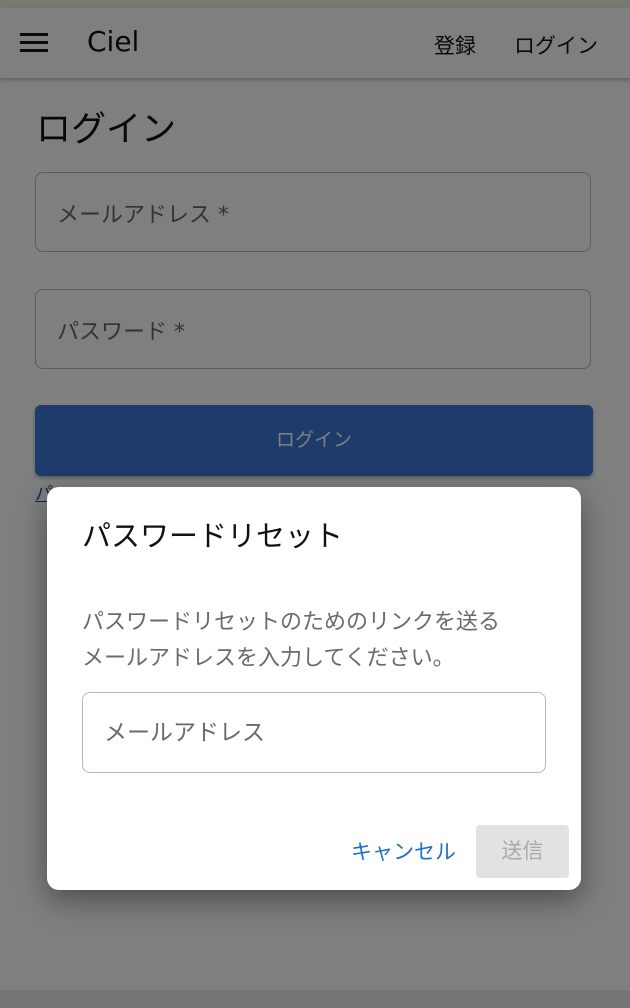  I want to click on submit-button: 送信, so click(522, 851).